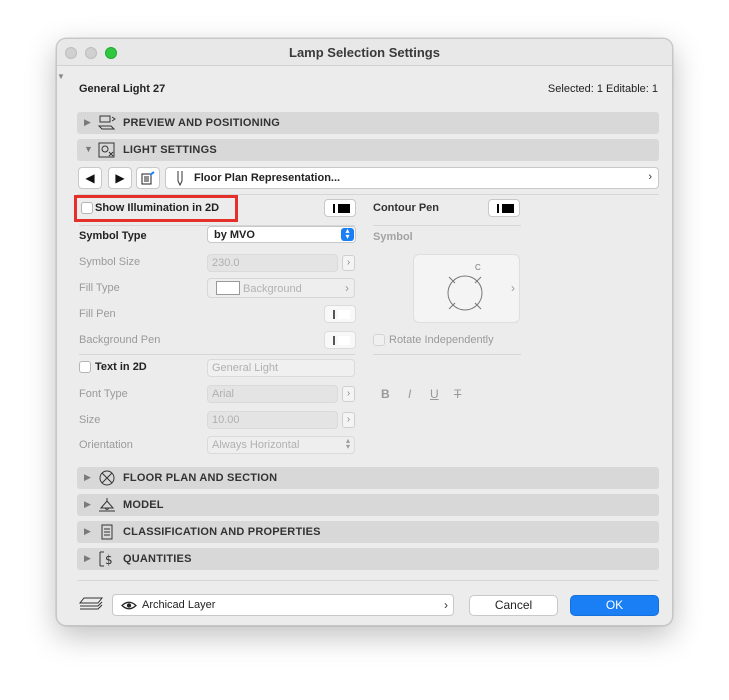 Image resolution: width=729 pixels, height=700 pixels. What do you see at coordinates (602, 89) in the screenshot?
I see `selection-info: Selected: 1 Editable: 1` at bounding box center [602, 89].